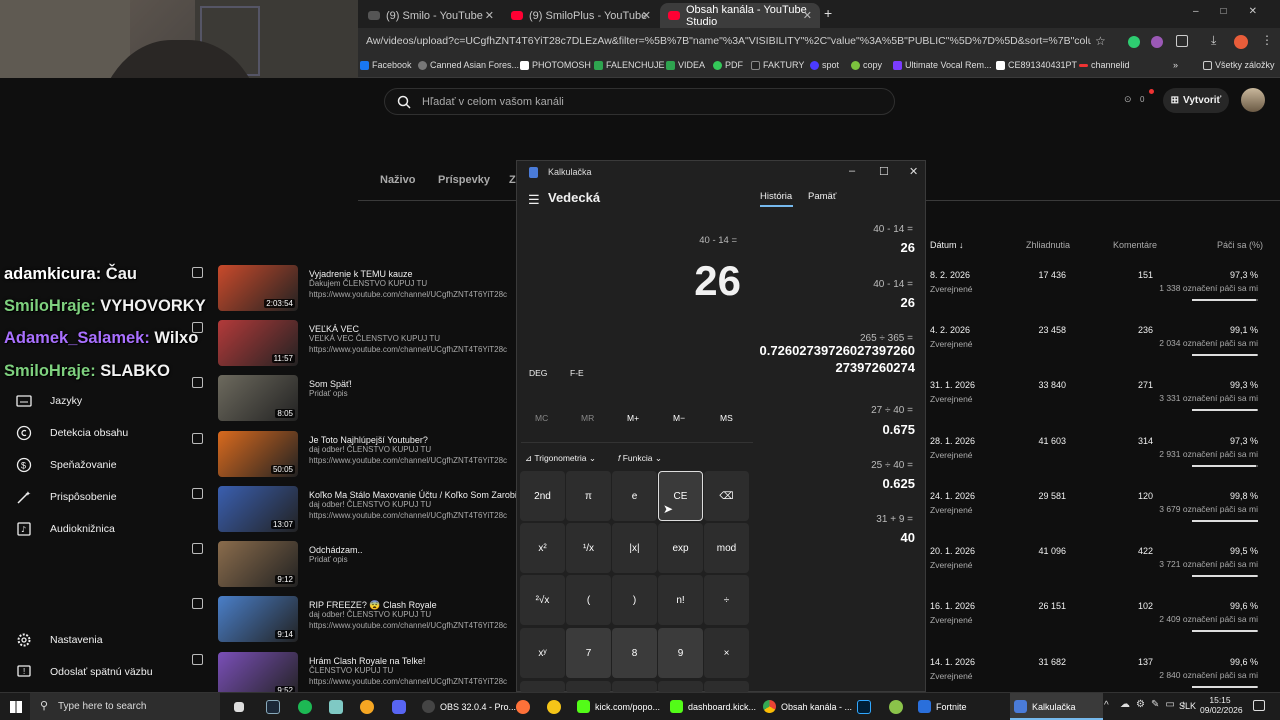 The width and height of the screenshot is (1280, 720). What do you see at coordinates (431, 15) in the screenshot?
I see `browser-tab: (9) Smilo - YouTube ✕` at bounding box center [431, 15].